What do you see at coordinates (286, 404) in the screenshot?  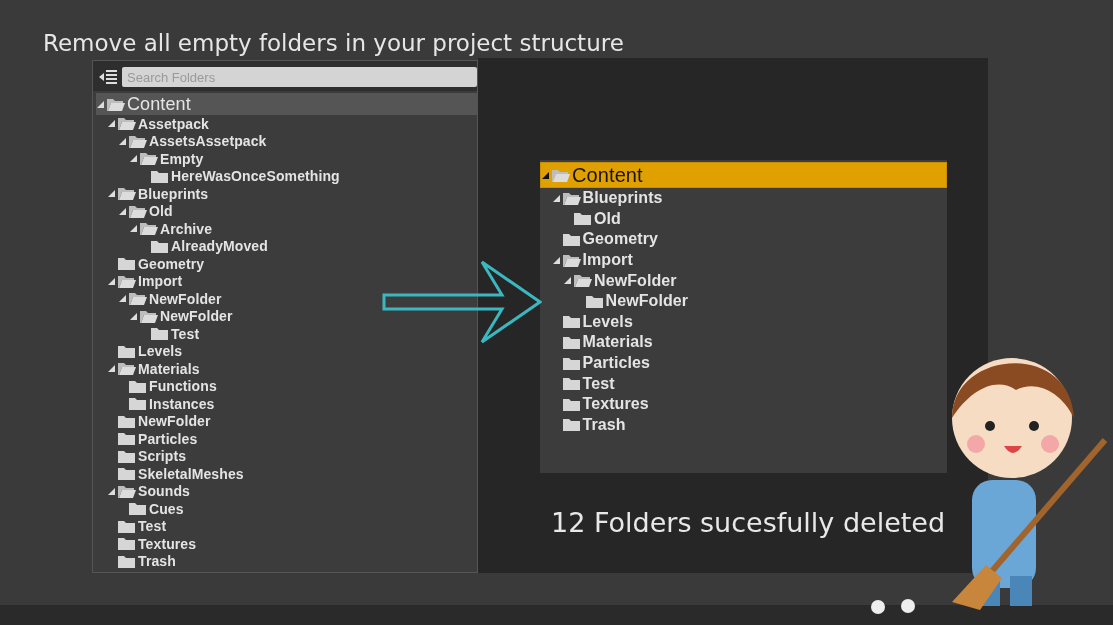 I see `folder-row: Instances` at bounding box center [286, 404].